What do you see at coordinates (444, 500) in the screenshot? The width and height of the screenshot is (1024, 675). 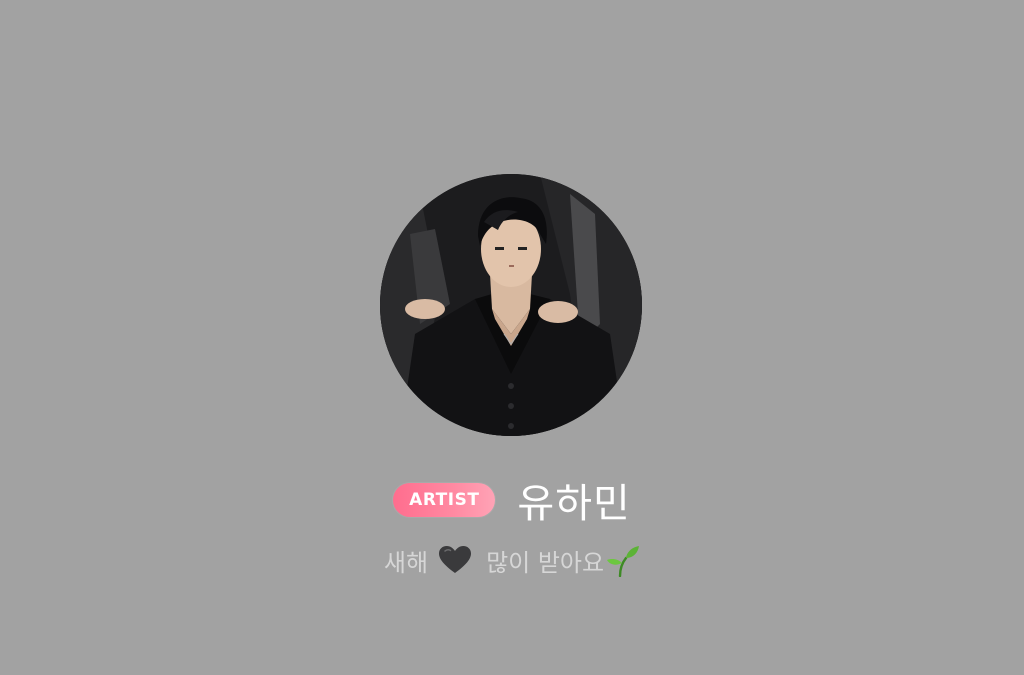 I see `artist-badge: ARTIST` at bounding box center [444, 500].